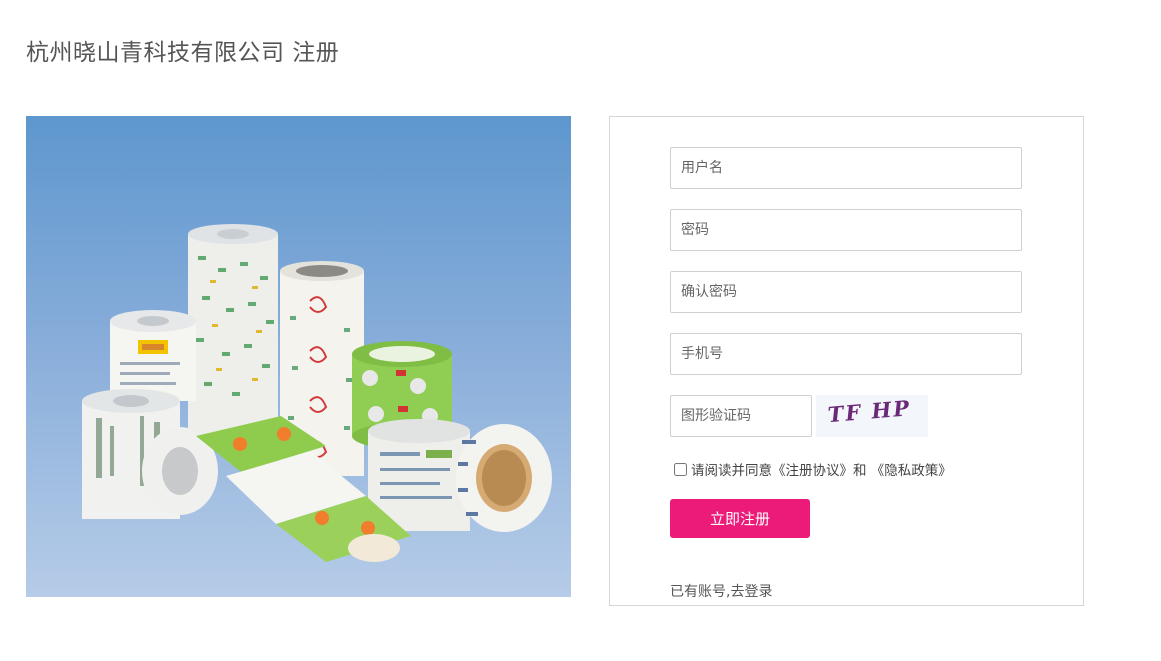 This screenshot has height=661, width=1161. I want to click on agreement-row: 请阅读并同意《注册协议》和 《隐私政策》, so click(813, 469).